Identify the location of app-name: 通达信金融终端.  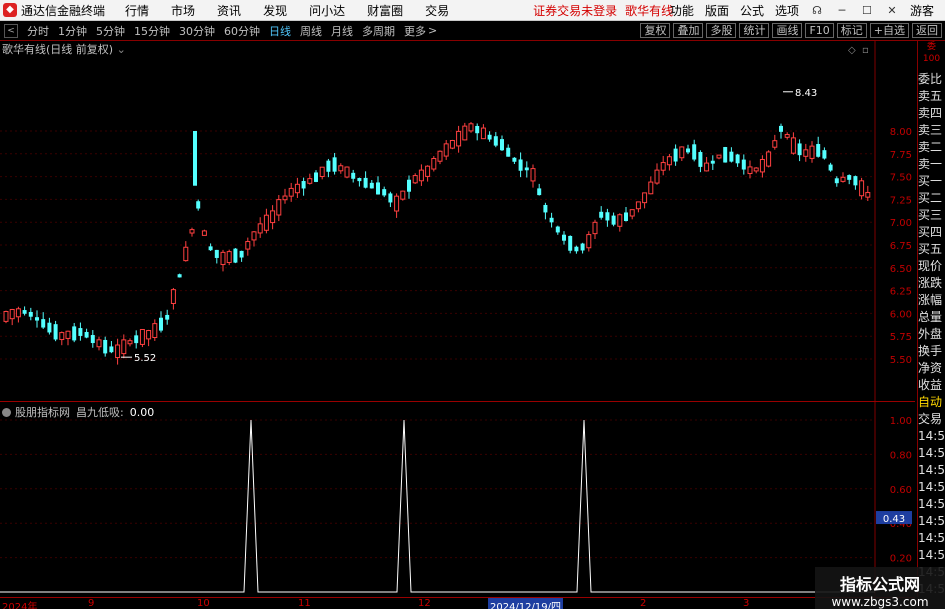
(63, 10).